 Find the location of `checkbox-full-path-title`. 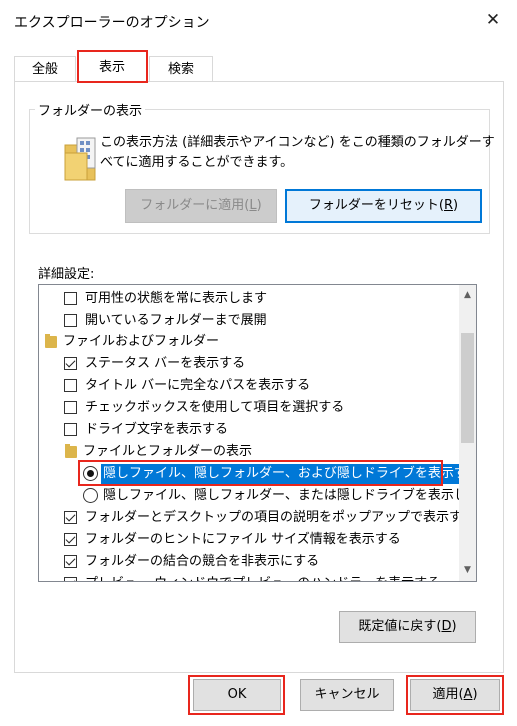

checkbox-full-path-title is located at coordinates (70, 385).